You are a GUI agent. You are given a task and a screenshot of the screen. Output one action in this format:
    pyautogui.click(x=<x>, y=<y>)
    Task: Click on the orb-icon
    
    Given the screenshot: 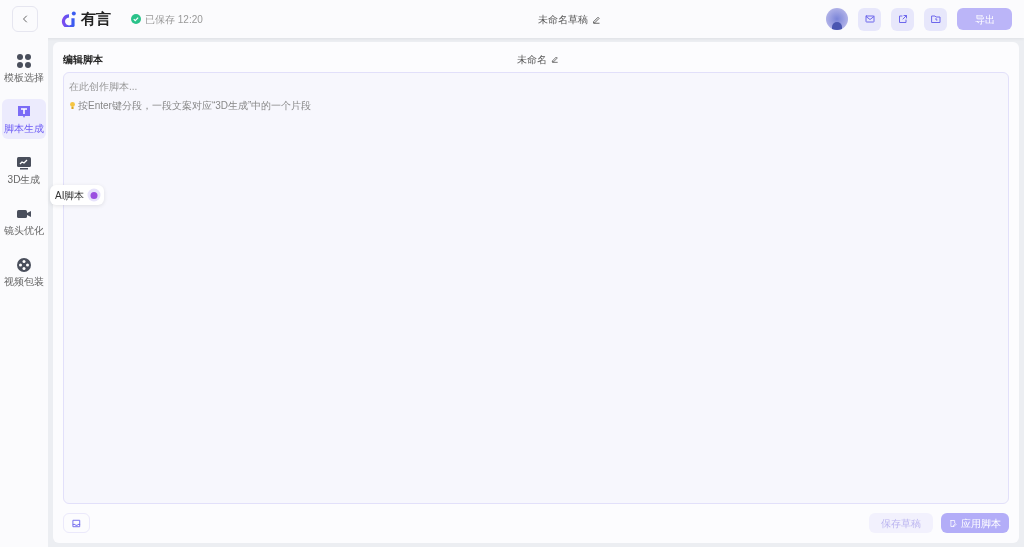 What is the action you would take?
    pyautogui.click(x=94, y=195)
    